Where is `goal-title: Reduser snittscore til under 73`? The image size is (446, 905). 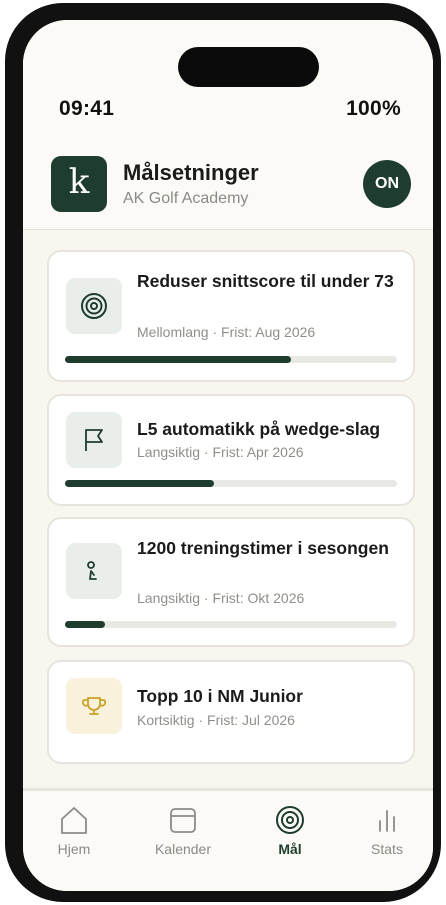
goal-title: Reduser snittscore til under 73 is located at coordinates (265, 281).